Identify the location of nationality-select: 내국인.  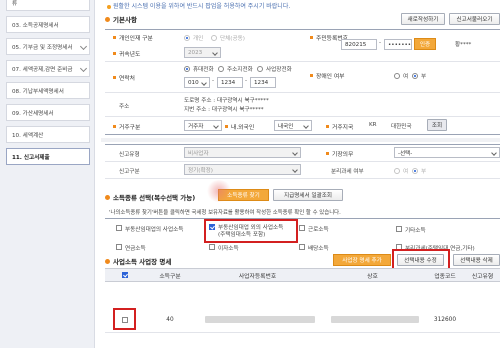
(293, 125).